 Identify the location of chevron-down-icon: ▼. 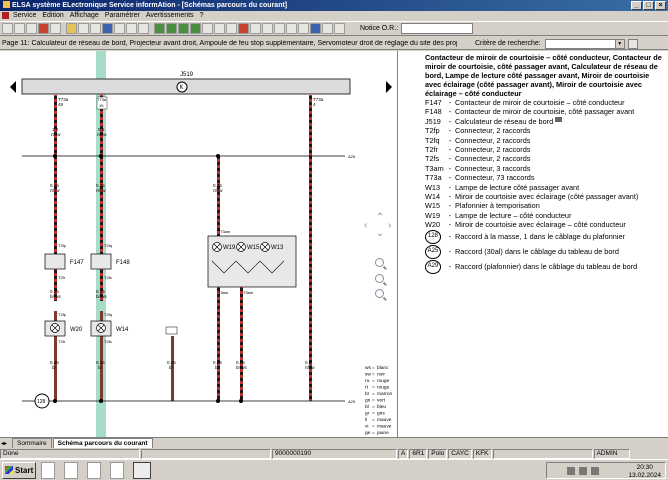
(619, 43).